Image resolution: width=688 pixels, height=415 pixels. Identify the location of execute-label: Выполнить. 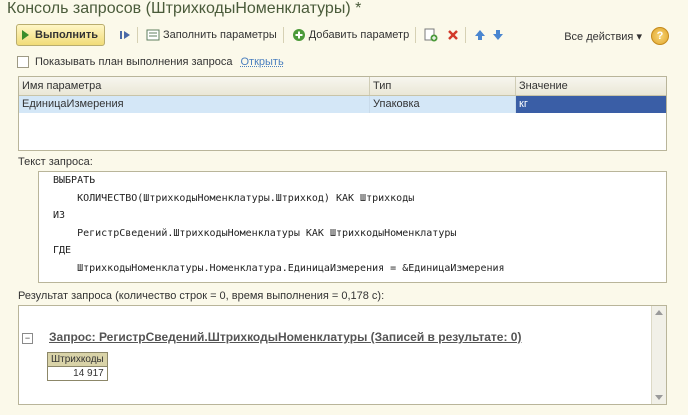
(66, 35).